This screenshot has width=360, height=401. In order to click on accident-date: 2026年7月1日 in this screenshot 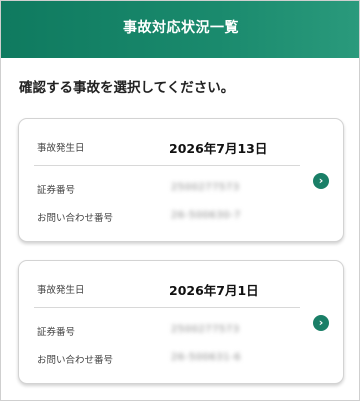, I will do `click(214, 290)`.